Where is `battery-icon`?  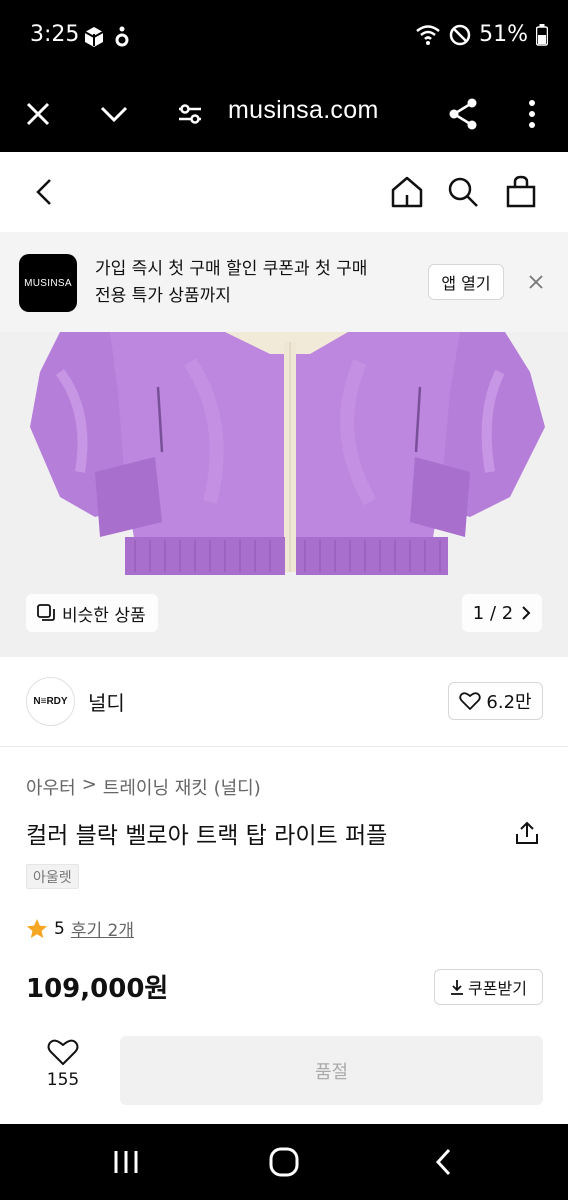
battery-icon is located at coordinates (542, 34).